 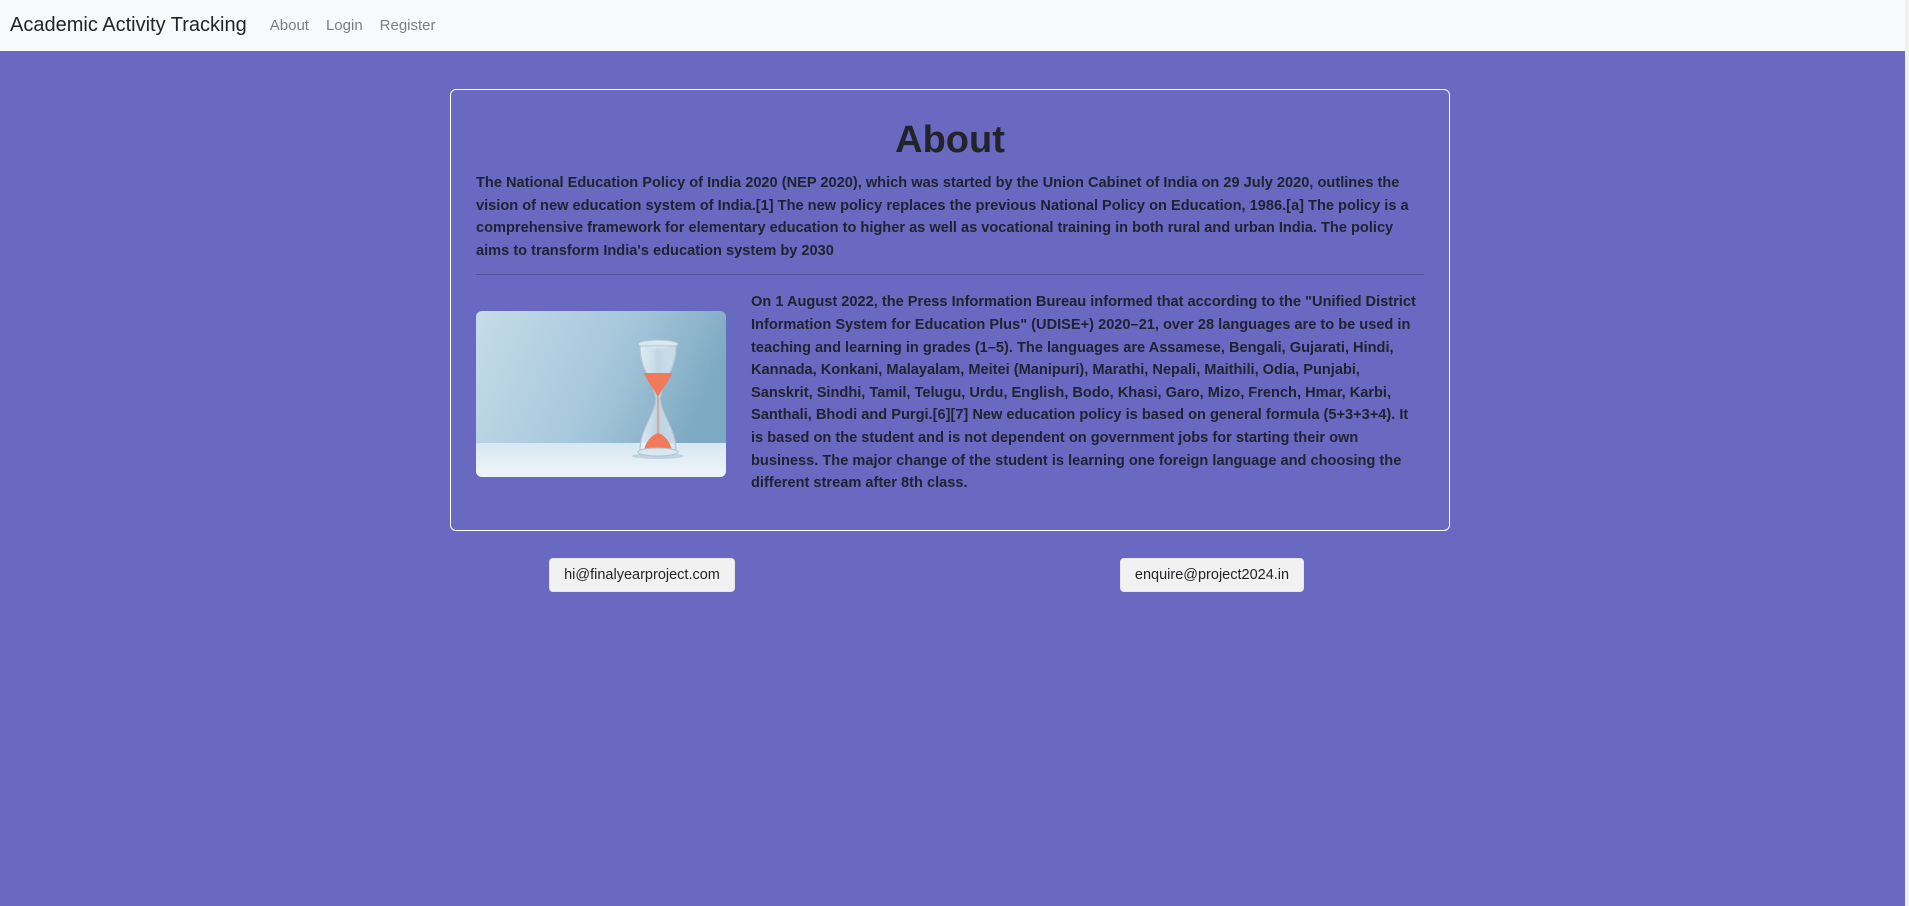 What do you see at coordinates (289, 25) in the screenshot?
I see `nav-link-about: About` at bounding box center [289, 25].